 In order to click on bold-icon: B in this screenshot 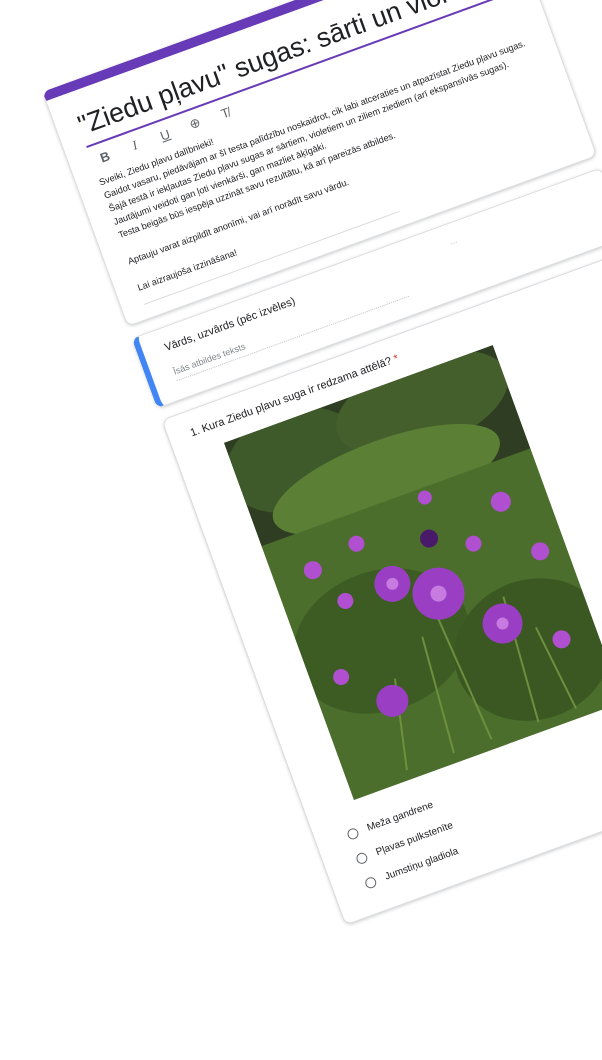, I will do `click(105, 157)`.